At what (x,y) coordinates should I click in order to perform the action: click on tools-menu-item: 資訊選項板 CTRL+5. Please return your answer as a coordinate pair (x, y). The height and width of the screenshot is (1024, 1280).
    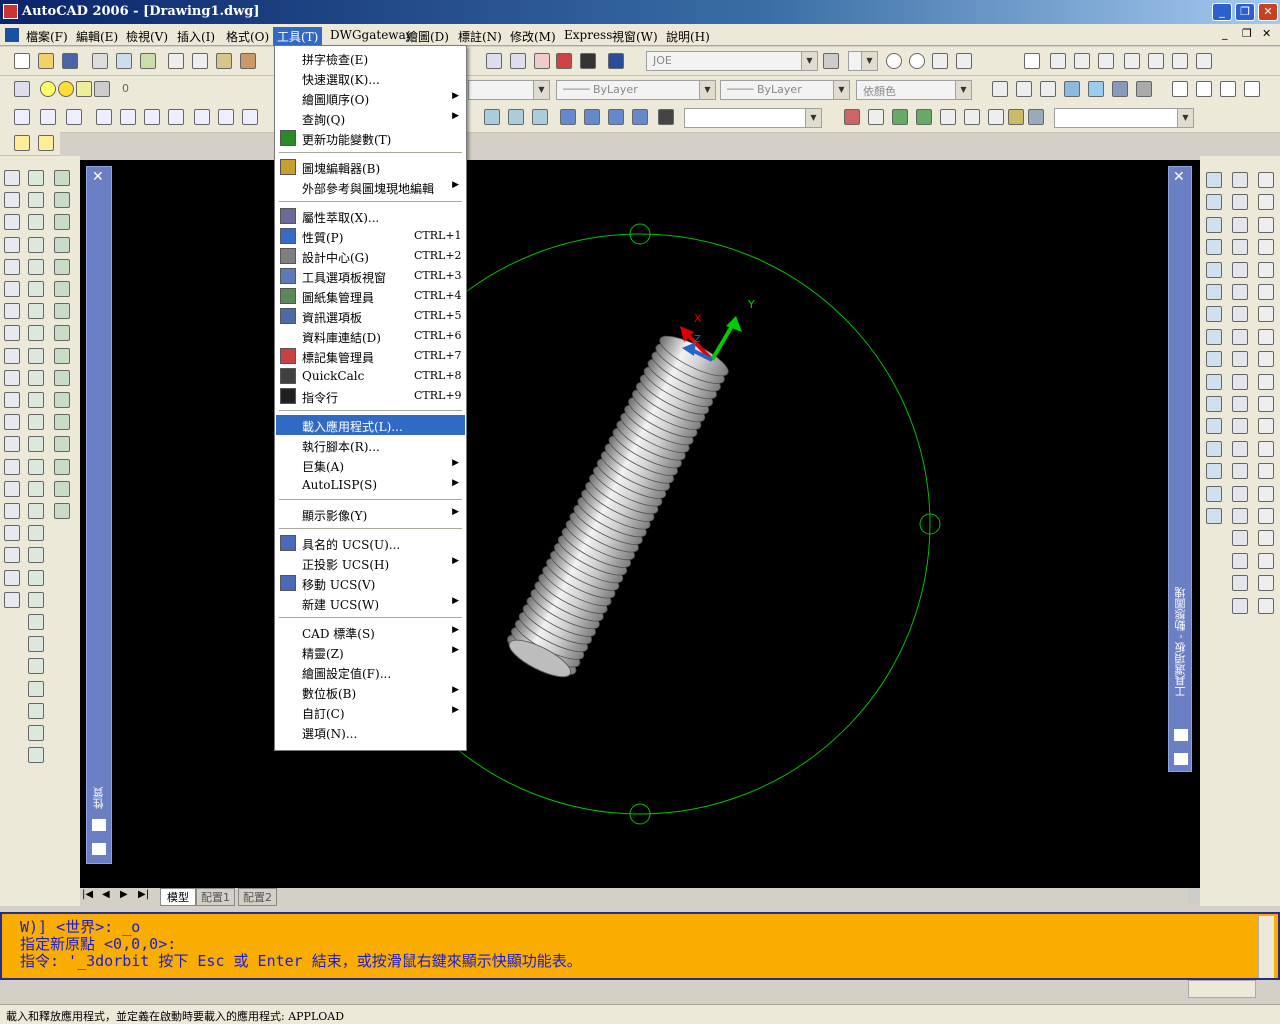
    Looking at the image, I should click on (370, 316).